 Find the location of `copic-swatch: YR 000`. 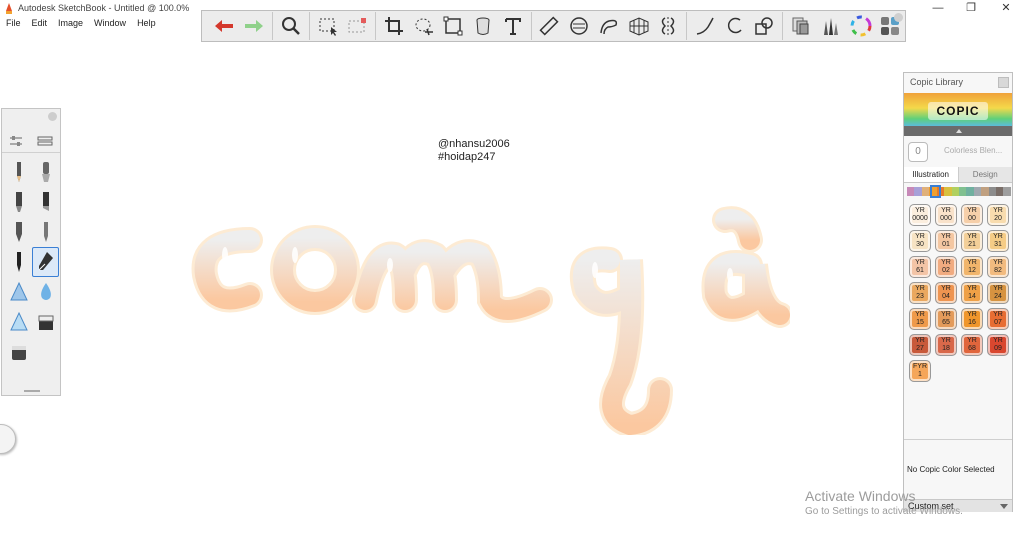

copic-swatch: YR 000 is located at coordinates (946, 215).